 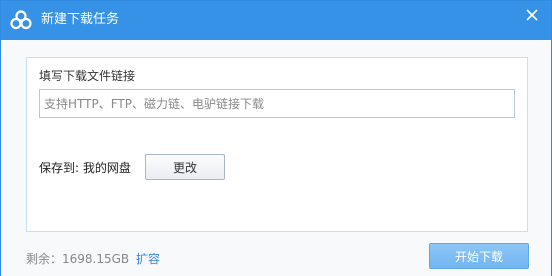 What do you see at coordinates (87, 76) in the screenshot?
I see `url-field-label: 填写下载文件链接` at bounding box center [87, 76].